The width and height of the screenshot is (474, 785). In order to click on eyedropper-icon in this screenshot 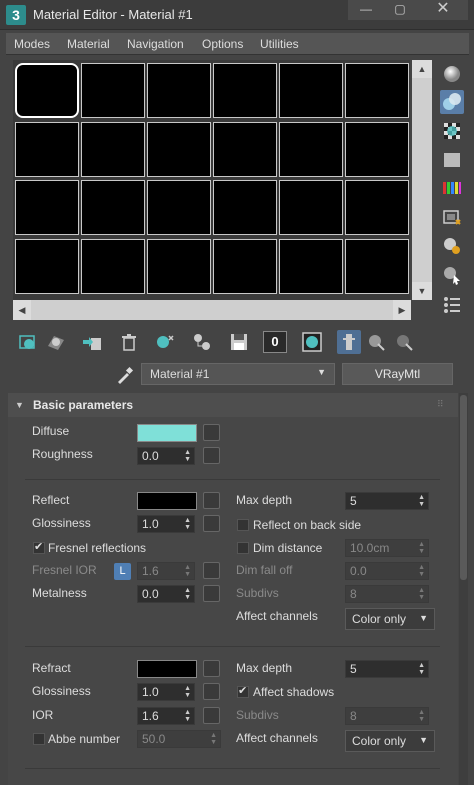, I will do `click(125, 375)`.